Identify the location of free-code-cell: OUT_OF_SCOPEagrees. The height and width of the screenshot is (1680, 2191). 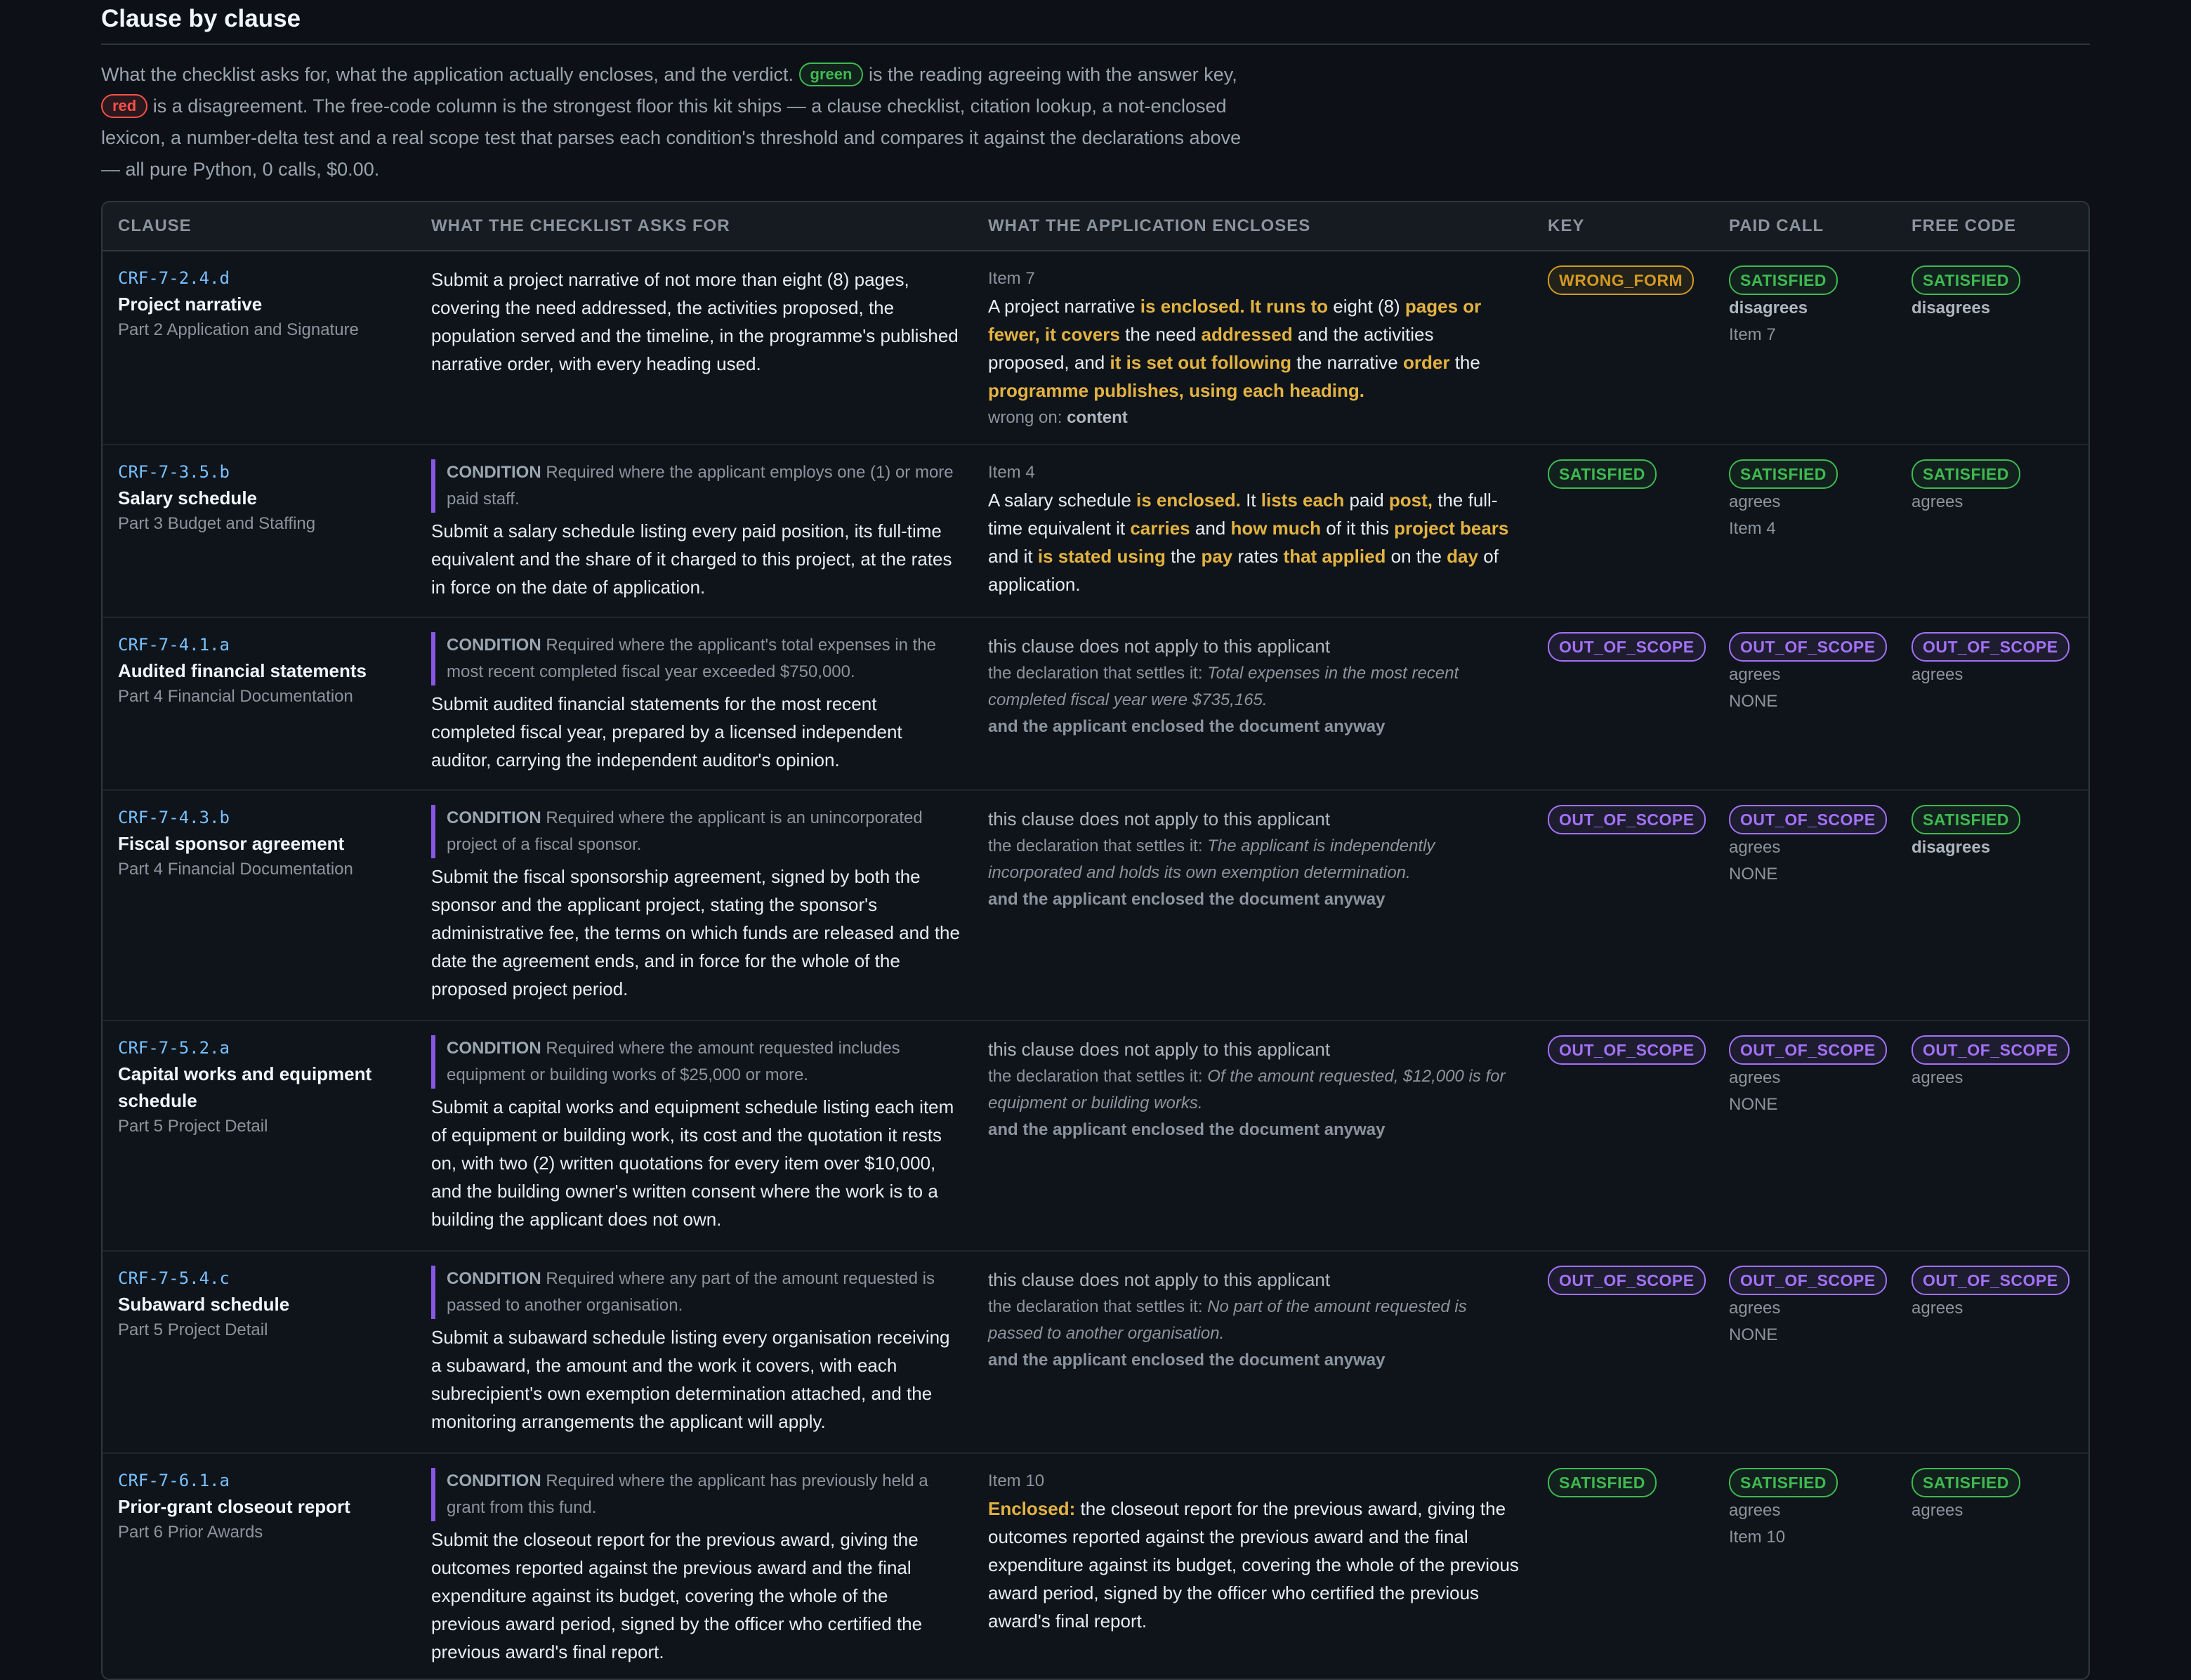
(1996, 1359).